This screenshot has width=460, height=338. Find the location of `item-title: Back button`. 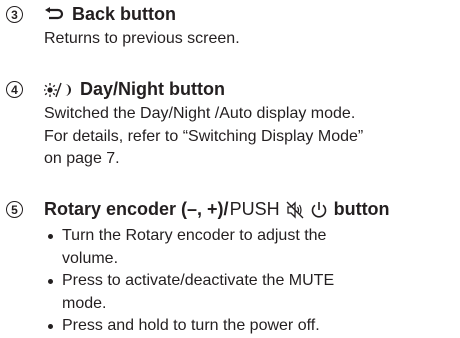

item-title: Back button is located at coordinates (124, 14).